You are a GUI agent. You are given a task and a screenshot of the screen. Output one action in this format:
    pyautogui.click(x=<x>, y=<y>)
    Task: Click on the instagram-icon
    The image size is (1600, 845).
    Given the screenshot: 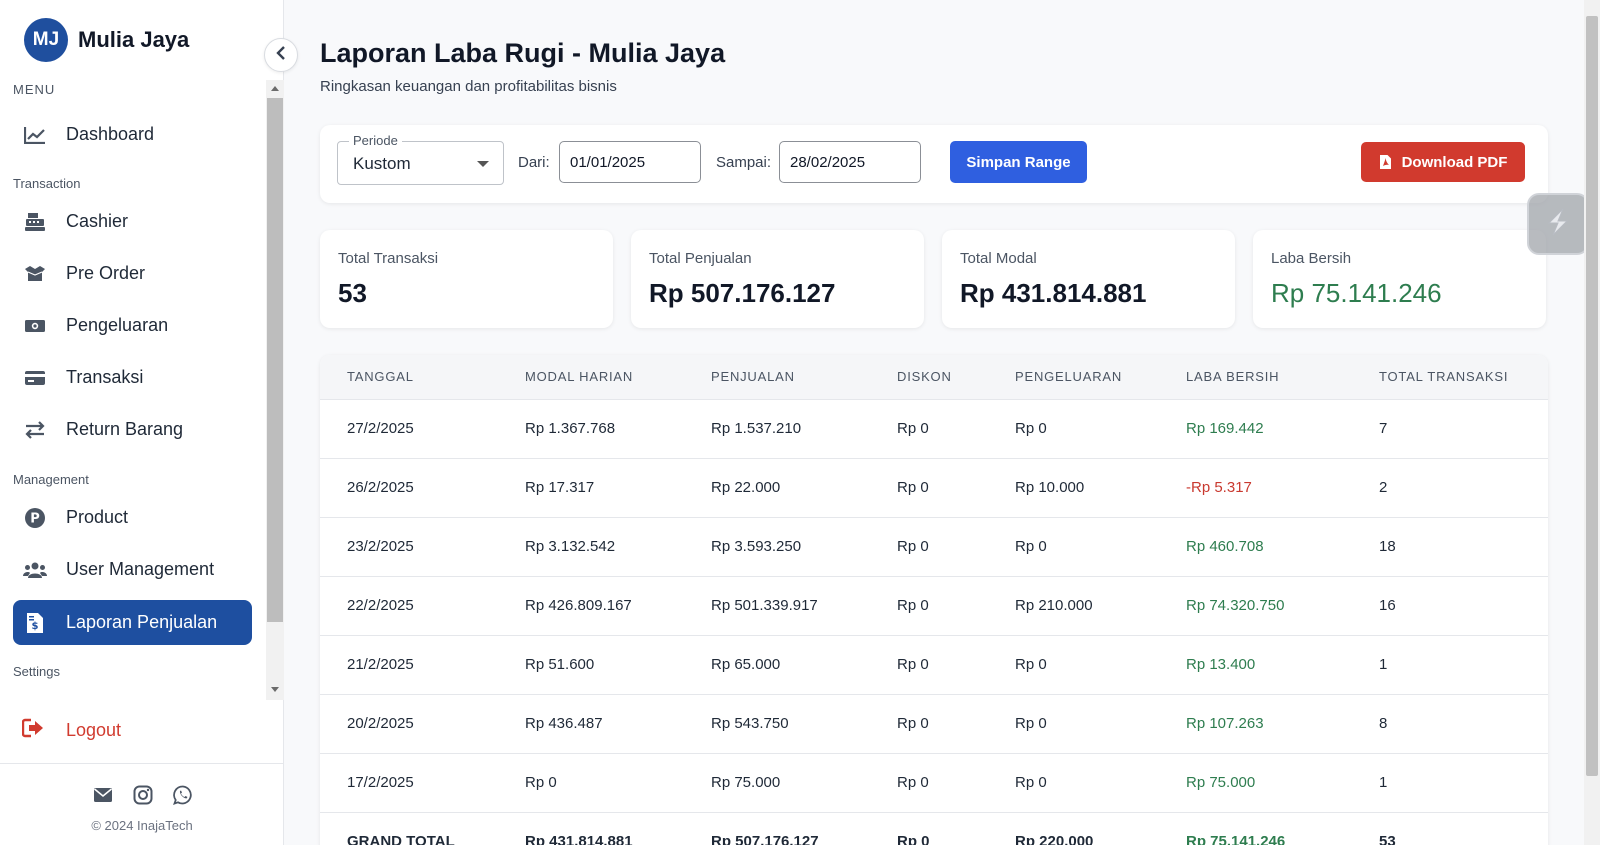 What is the action you would take?
    pyautogui.click(x=143, y=795)
    